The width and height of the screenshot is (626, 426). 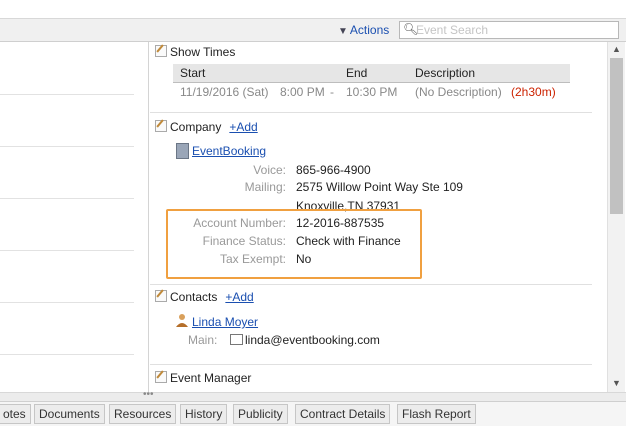 I want to click on contact-email-text: linda@eventbooking.com, so click(x=312, y=340).